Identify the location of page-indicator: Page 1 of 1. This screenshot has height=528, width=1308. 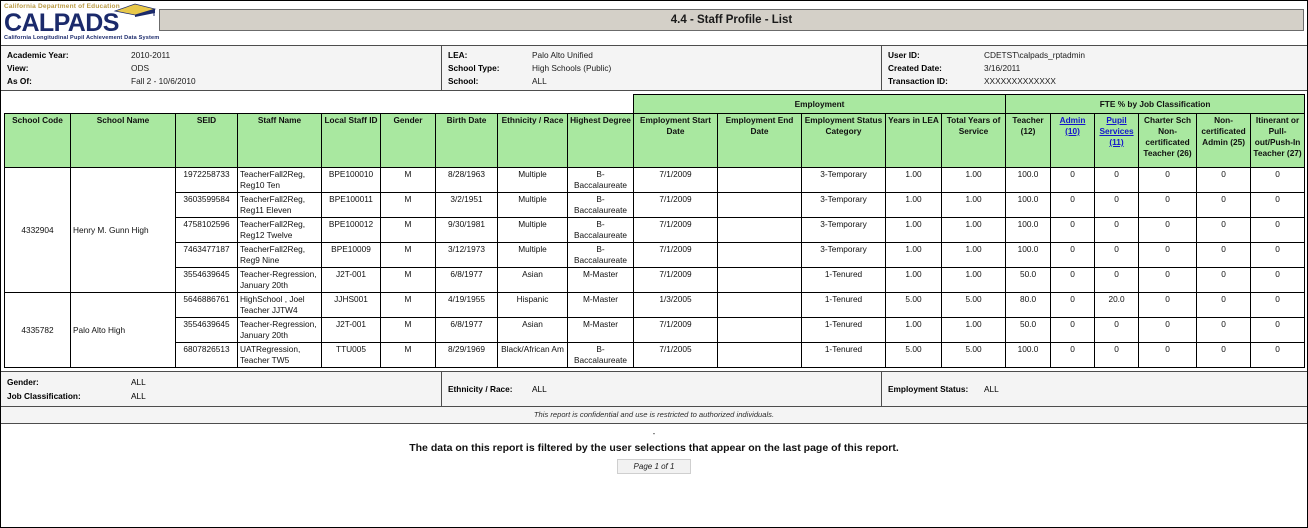
(654, 466).